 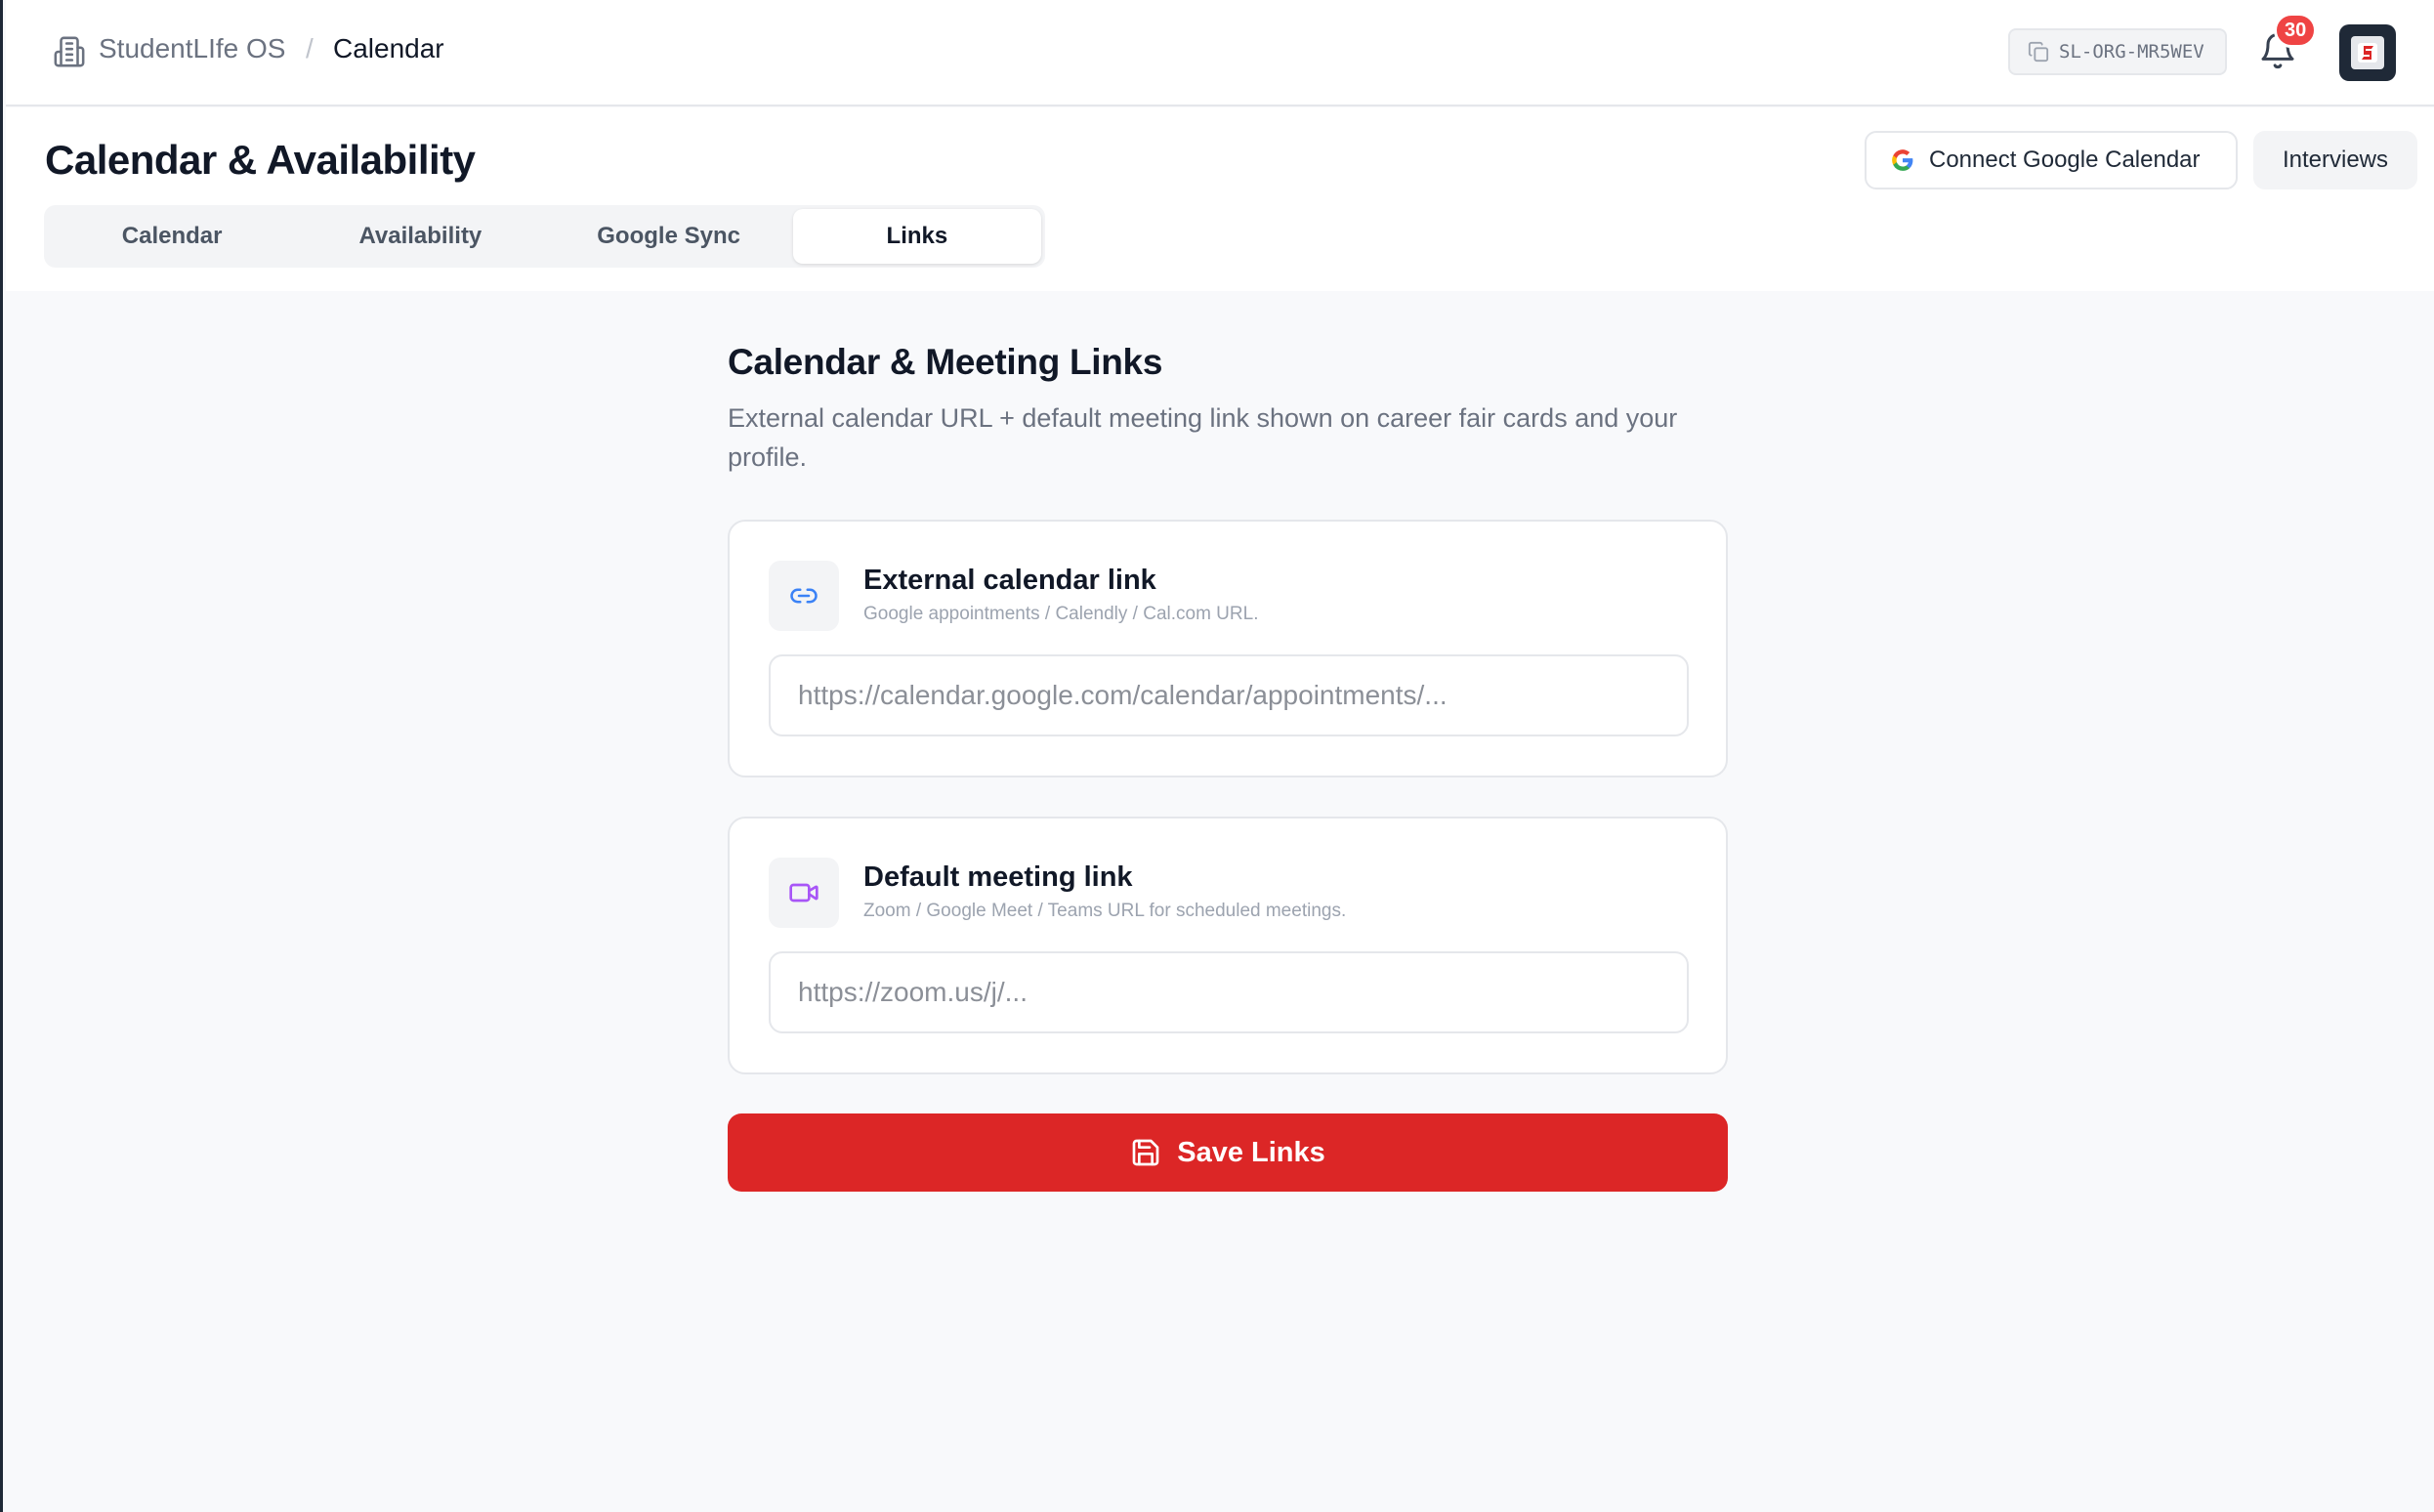 What do you see at coordinates (1009, 580) in the screenshot?
I see `card-title: External calendar link` at bounding box center [1009, 580].